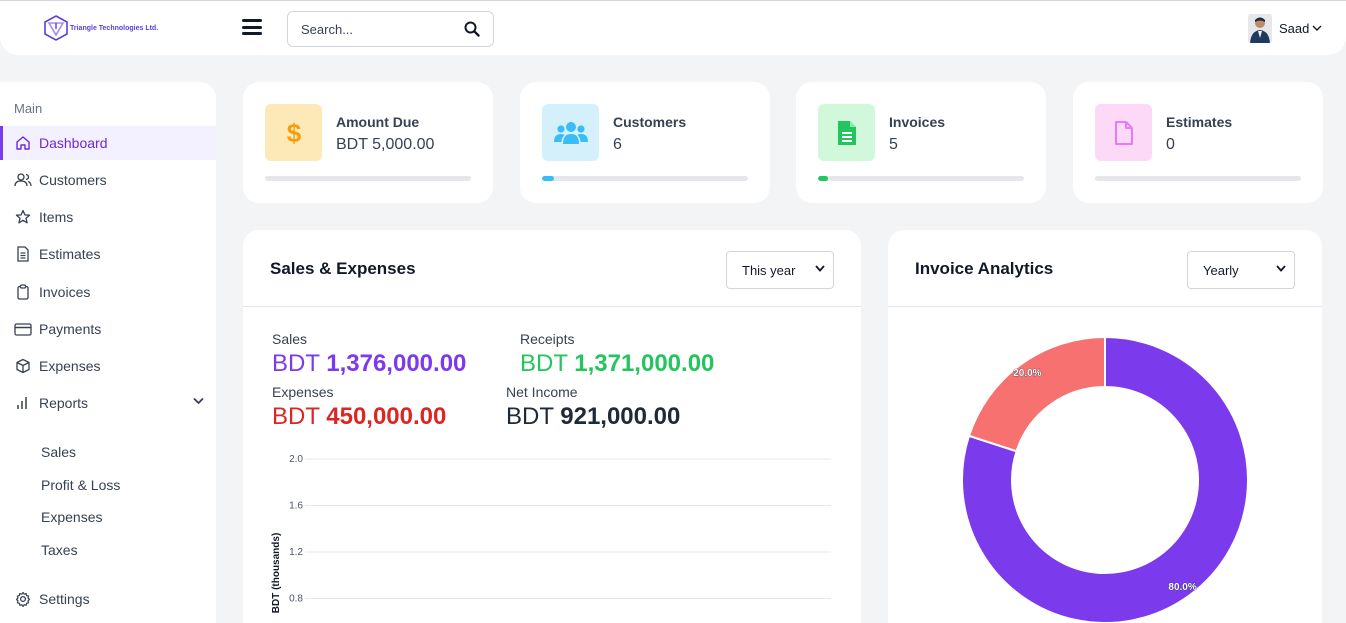  Describe the element at coordinates (108, 403) in the screenshot. I see `sidebar-item-reports: Reports` at that location.